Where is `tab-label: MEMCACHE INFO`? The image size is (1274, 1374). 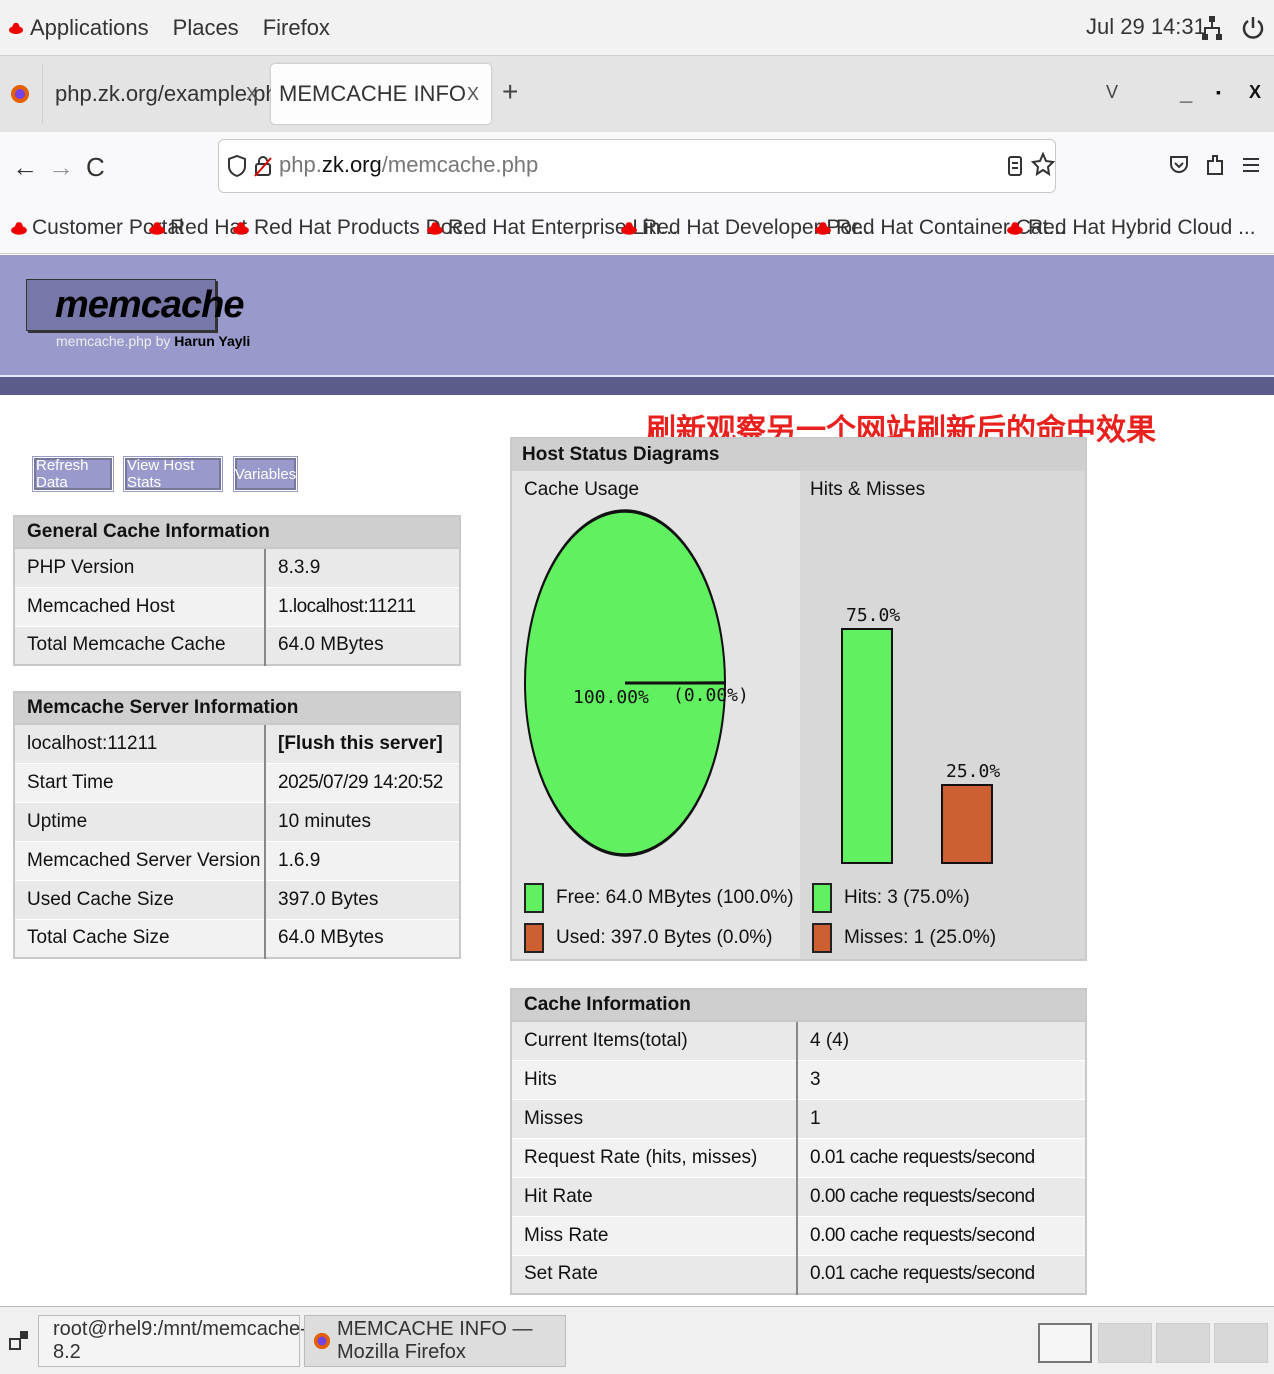 tab-label: MEMCACHE INFO is located at coordinates (372, 93).